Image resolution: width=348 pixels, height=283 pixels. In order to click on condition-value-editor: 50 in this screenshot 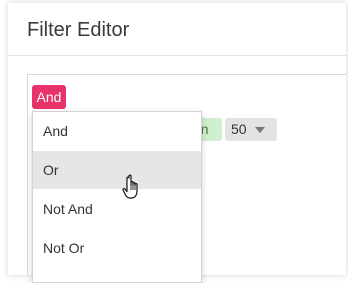, I will do `click(251, 129)`.